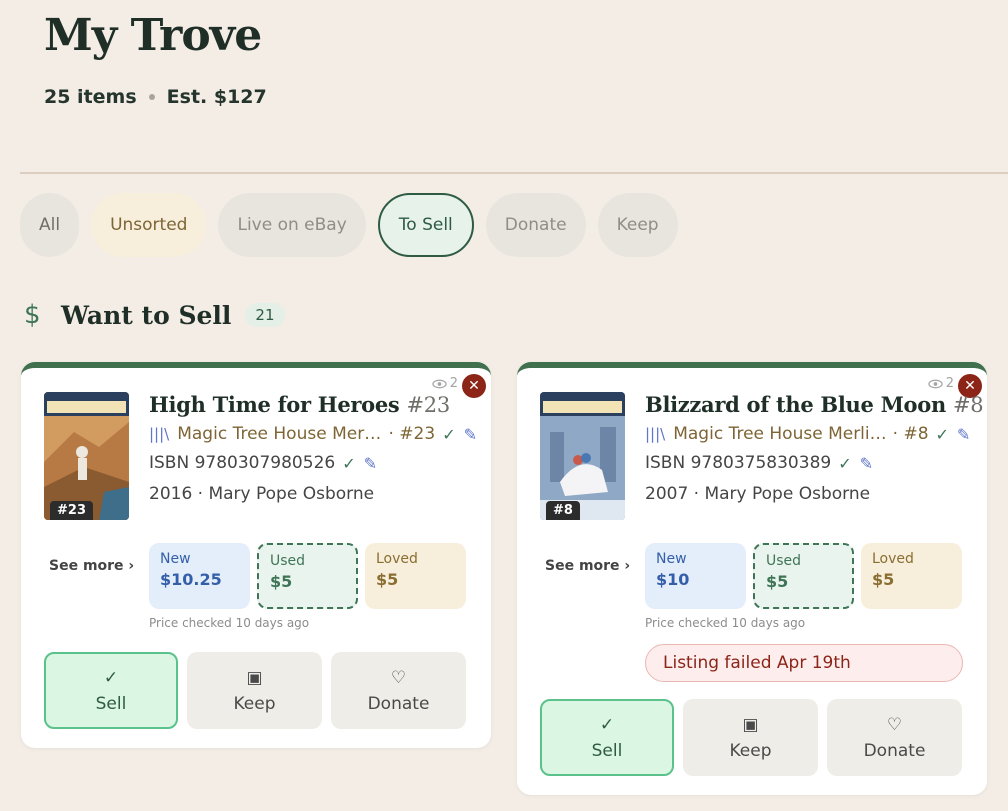  What do you see at coordinates (265, 315) in the screenshot?
I see `section-count-badge: 21` at bounding box center [265, 315].